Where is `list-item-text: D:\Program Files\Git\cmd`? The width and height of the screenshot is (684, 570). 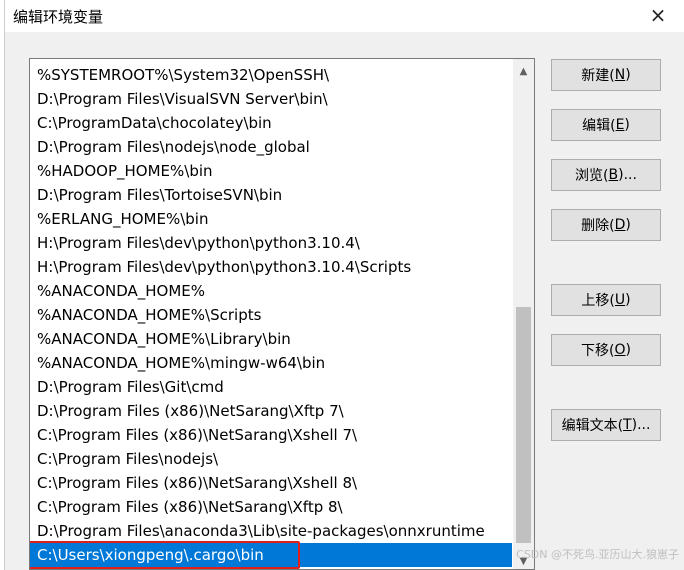 list-item-text: D:\Program Files\Git\cmd is located at coordinates (130, 387).